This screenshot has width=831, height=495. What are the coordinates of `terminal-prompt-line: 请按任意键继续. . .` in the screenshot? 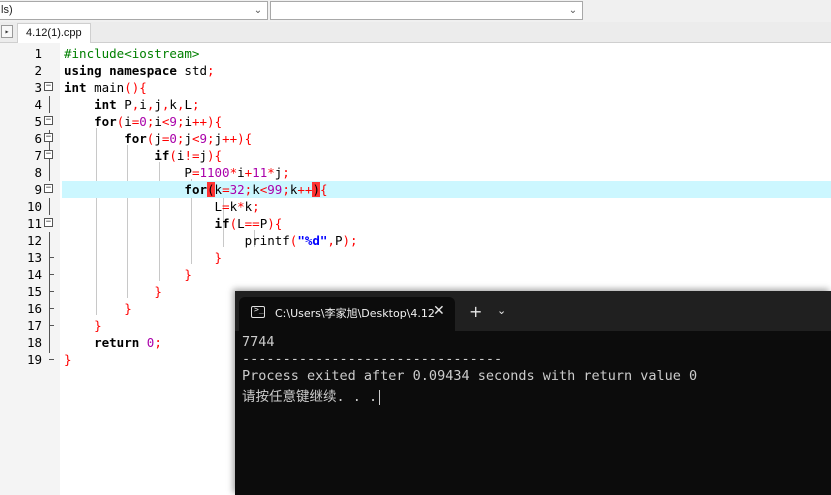 It's located at (311, 395).